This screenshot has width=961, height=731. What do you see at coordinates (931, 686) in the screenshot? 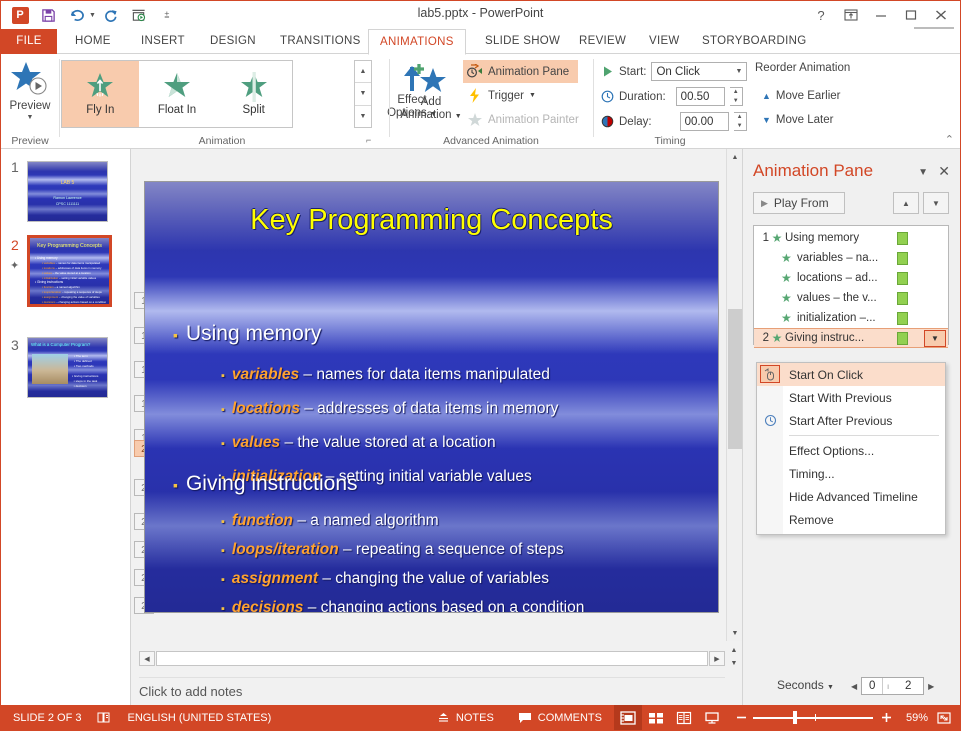
I see `timeline-right-icon: ▶` at bounding box center [931, 686].